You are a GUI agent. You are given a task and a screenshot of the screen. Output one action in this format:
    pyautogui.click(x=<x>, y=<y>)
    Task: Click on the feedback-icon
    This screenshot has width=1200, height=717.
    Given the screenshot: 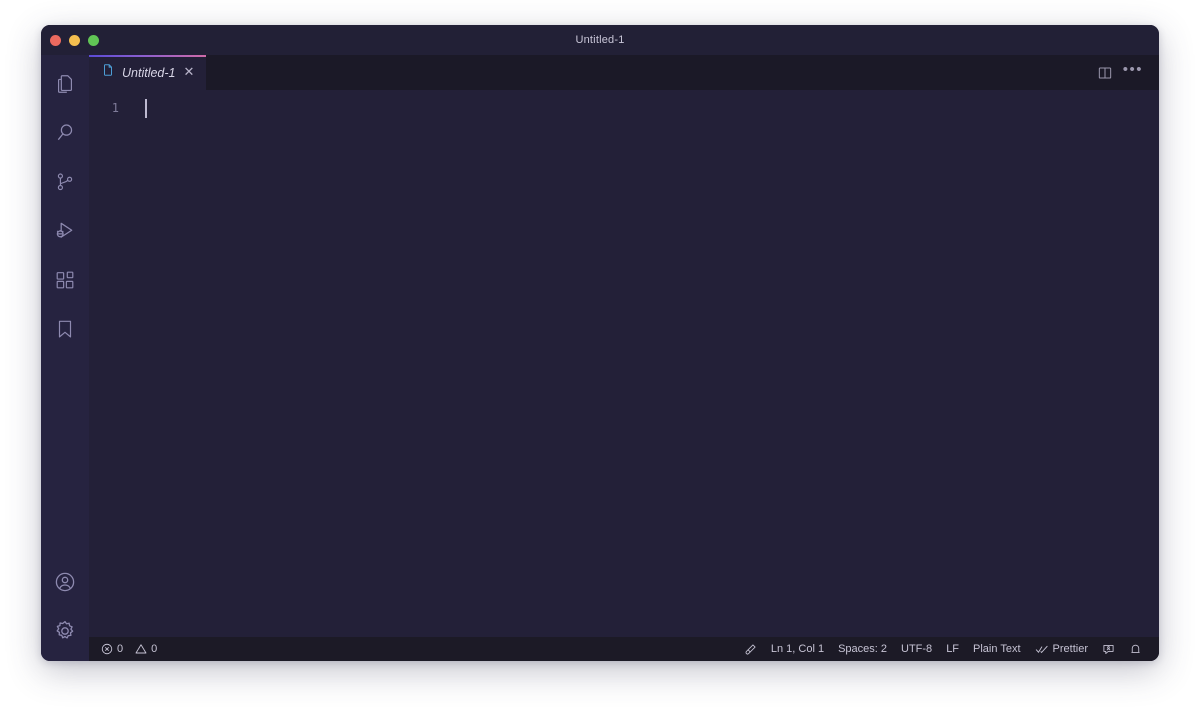 What is the action you would take?
    pyautogui.click(x=1108, y=649)
    